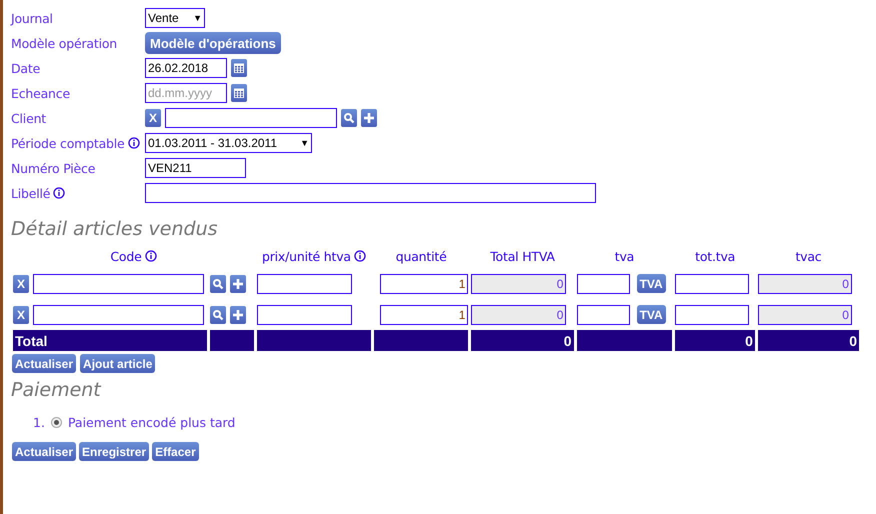  Describe the element at coordinates (30, 193) in the screenshot. I see `field-label: Libellé` at that location.